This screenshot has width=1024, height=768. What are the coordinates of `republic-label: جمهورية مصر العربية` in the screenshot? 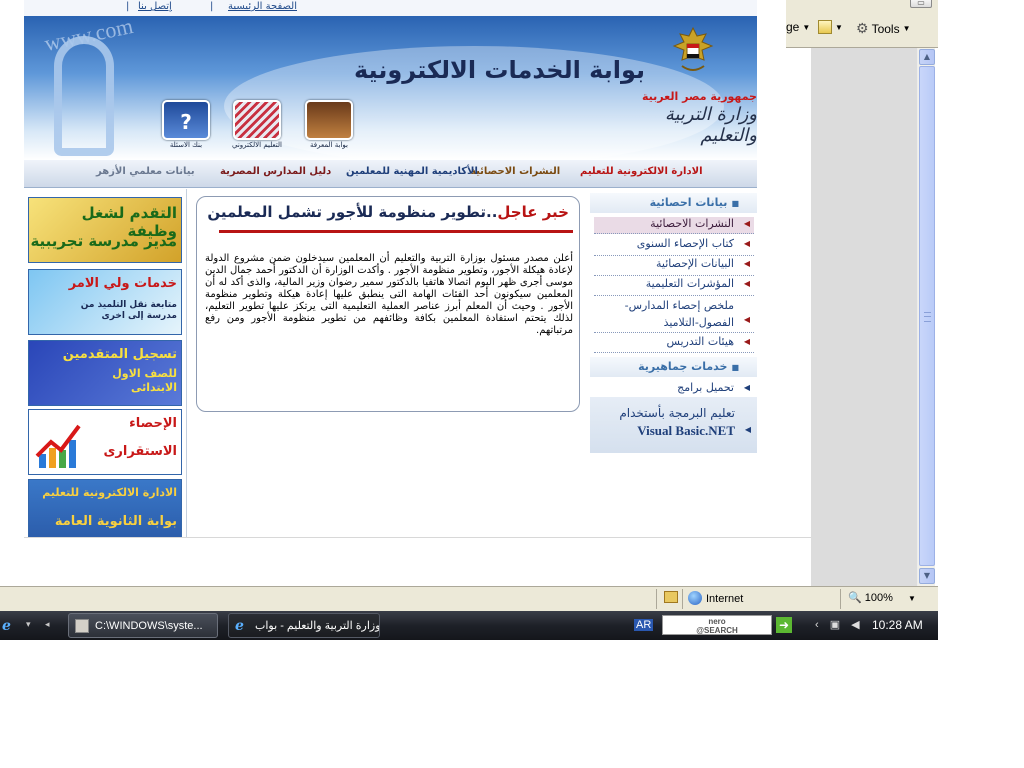 It's located at (699, 96).